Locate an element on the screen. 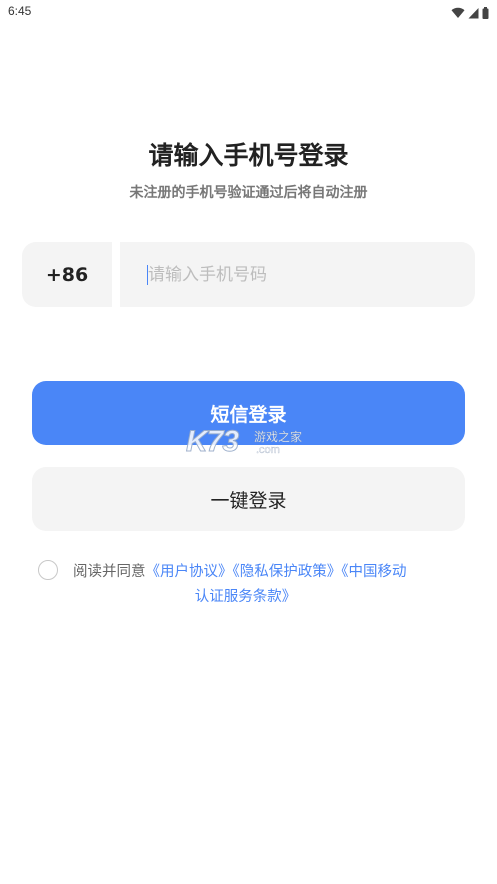  page-title: 请输入手机号登录 is located at coordinates (248, 155).